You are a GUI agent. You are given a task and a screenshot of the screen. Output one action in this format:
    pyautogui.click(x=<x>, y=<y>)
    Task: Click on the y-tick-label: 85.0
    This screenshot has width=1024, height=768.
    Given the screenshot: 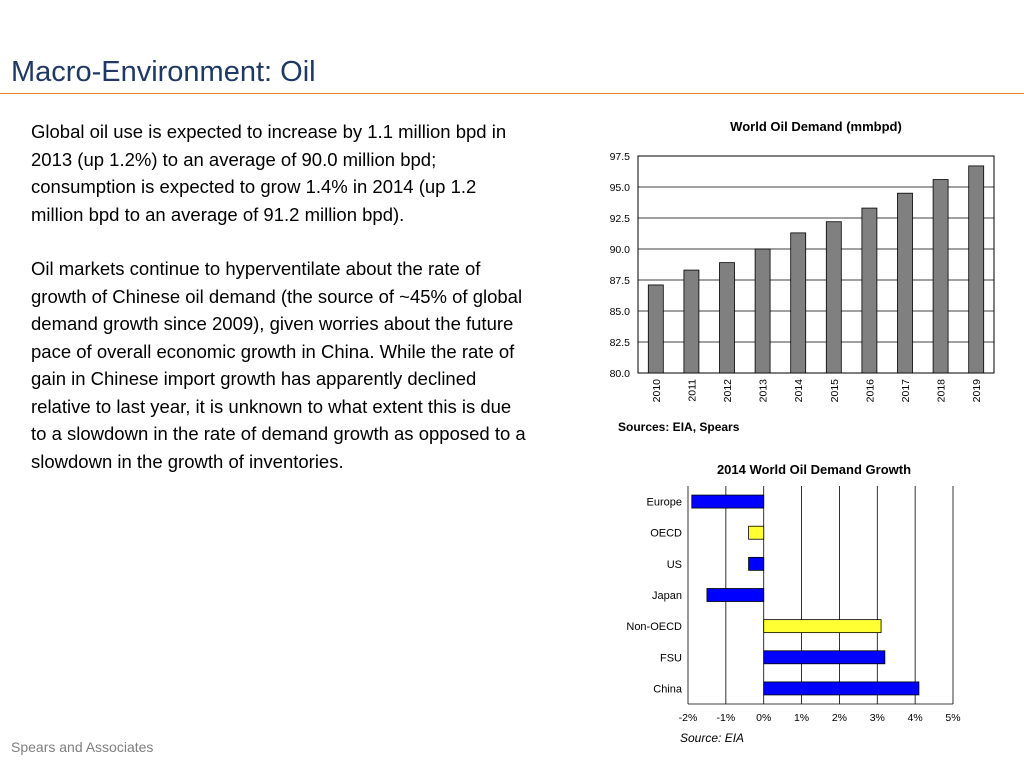 What is the action you would take?
    pyautogui.click(x=620, y=312)
    